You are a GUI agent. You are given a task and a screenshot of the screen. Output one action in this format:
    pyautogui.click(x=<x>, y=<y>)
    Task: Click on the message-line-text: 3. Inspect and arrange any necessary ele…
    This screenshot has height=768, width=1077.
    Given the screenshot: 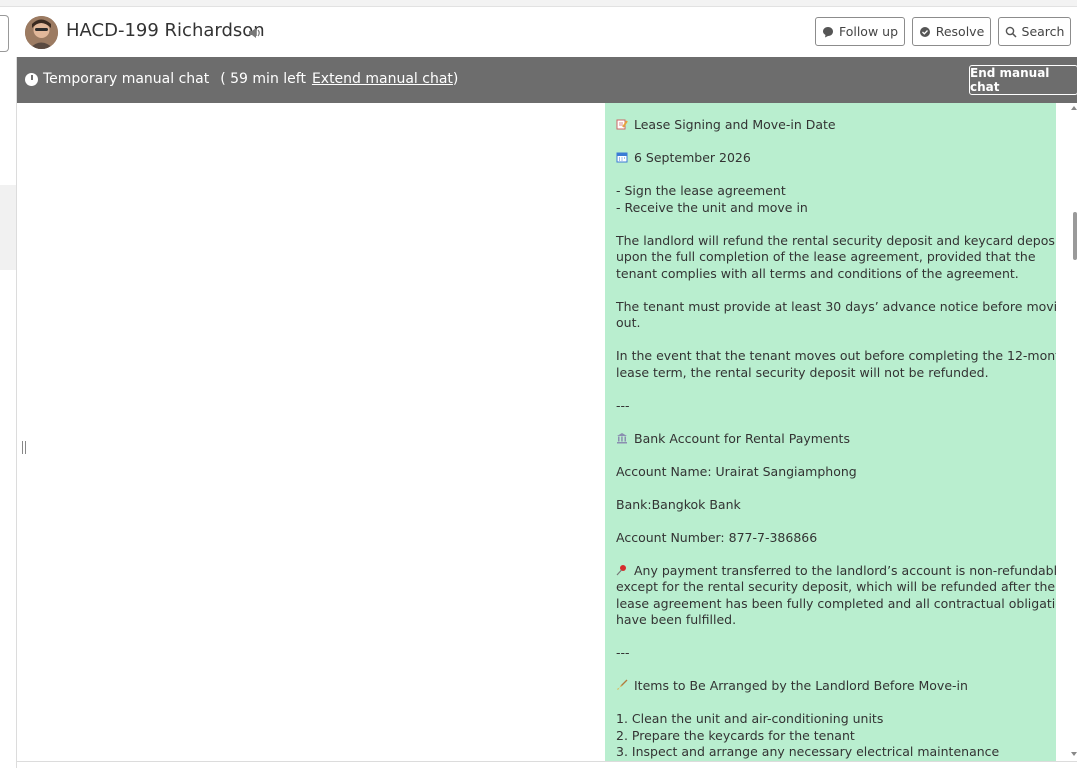 What is the action you would take?
    pyautogui.click(x=808, y=751)
    